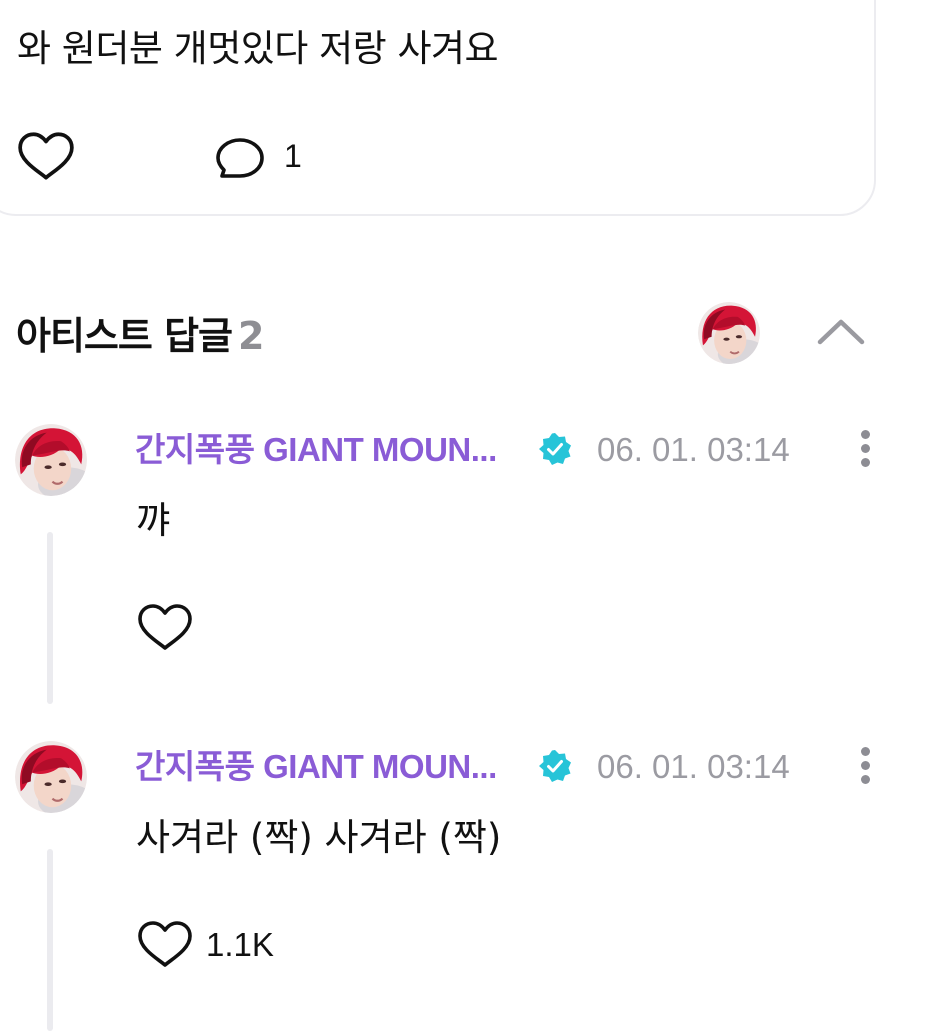 The width and height of the screenshot is (927, 1031). I want to click on artist-replies-header: 아티스트 답글 2, so click(140, 336).